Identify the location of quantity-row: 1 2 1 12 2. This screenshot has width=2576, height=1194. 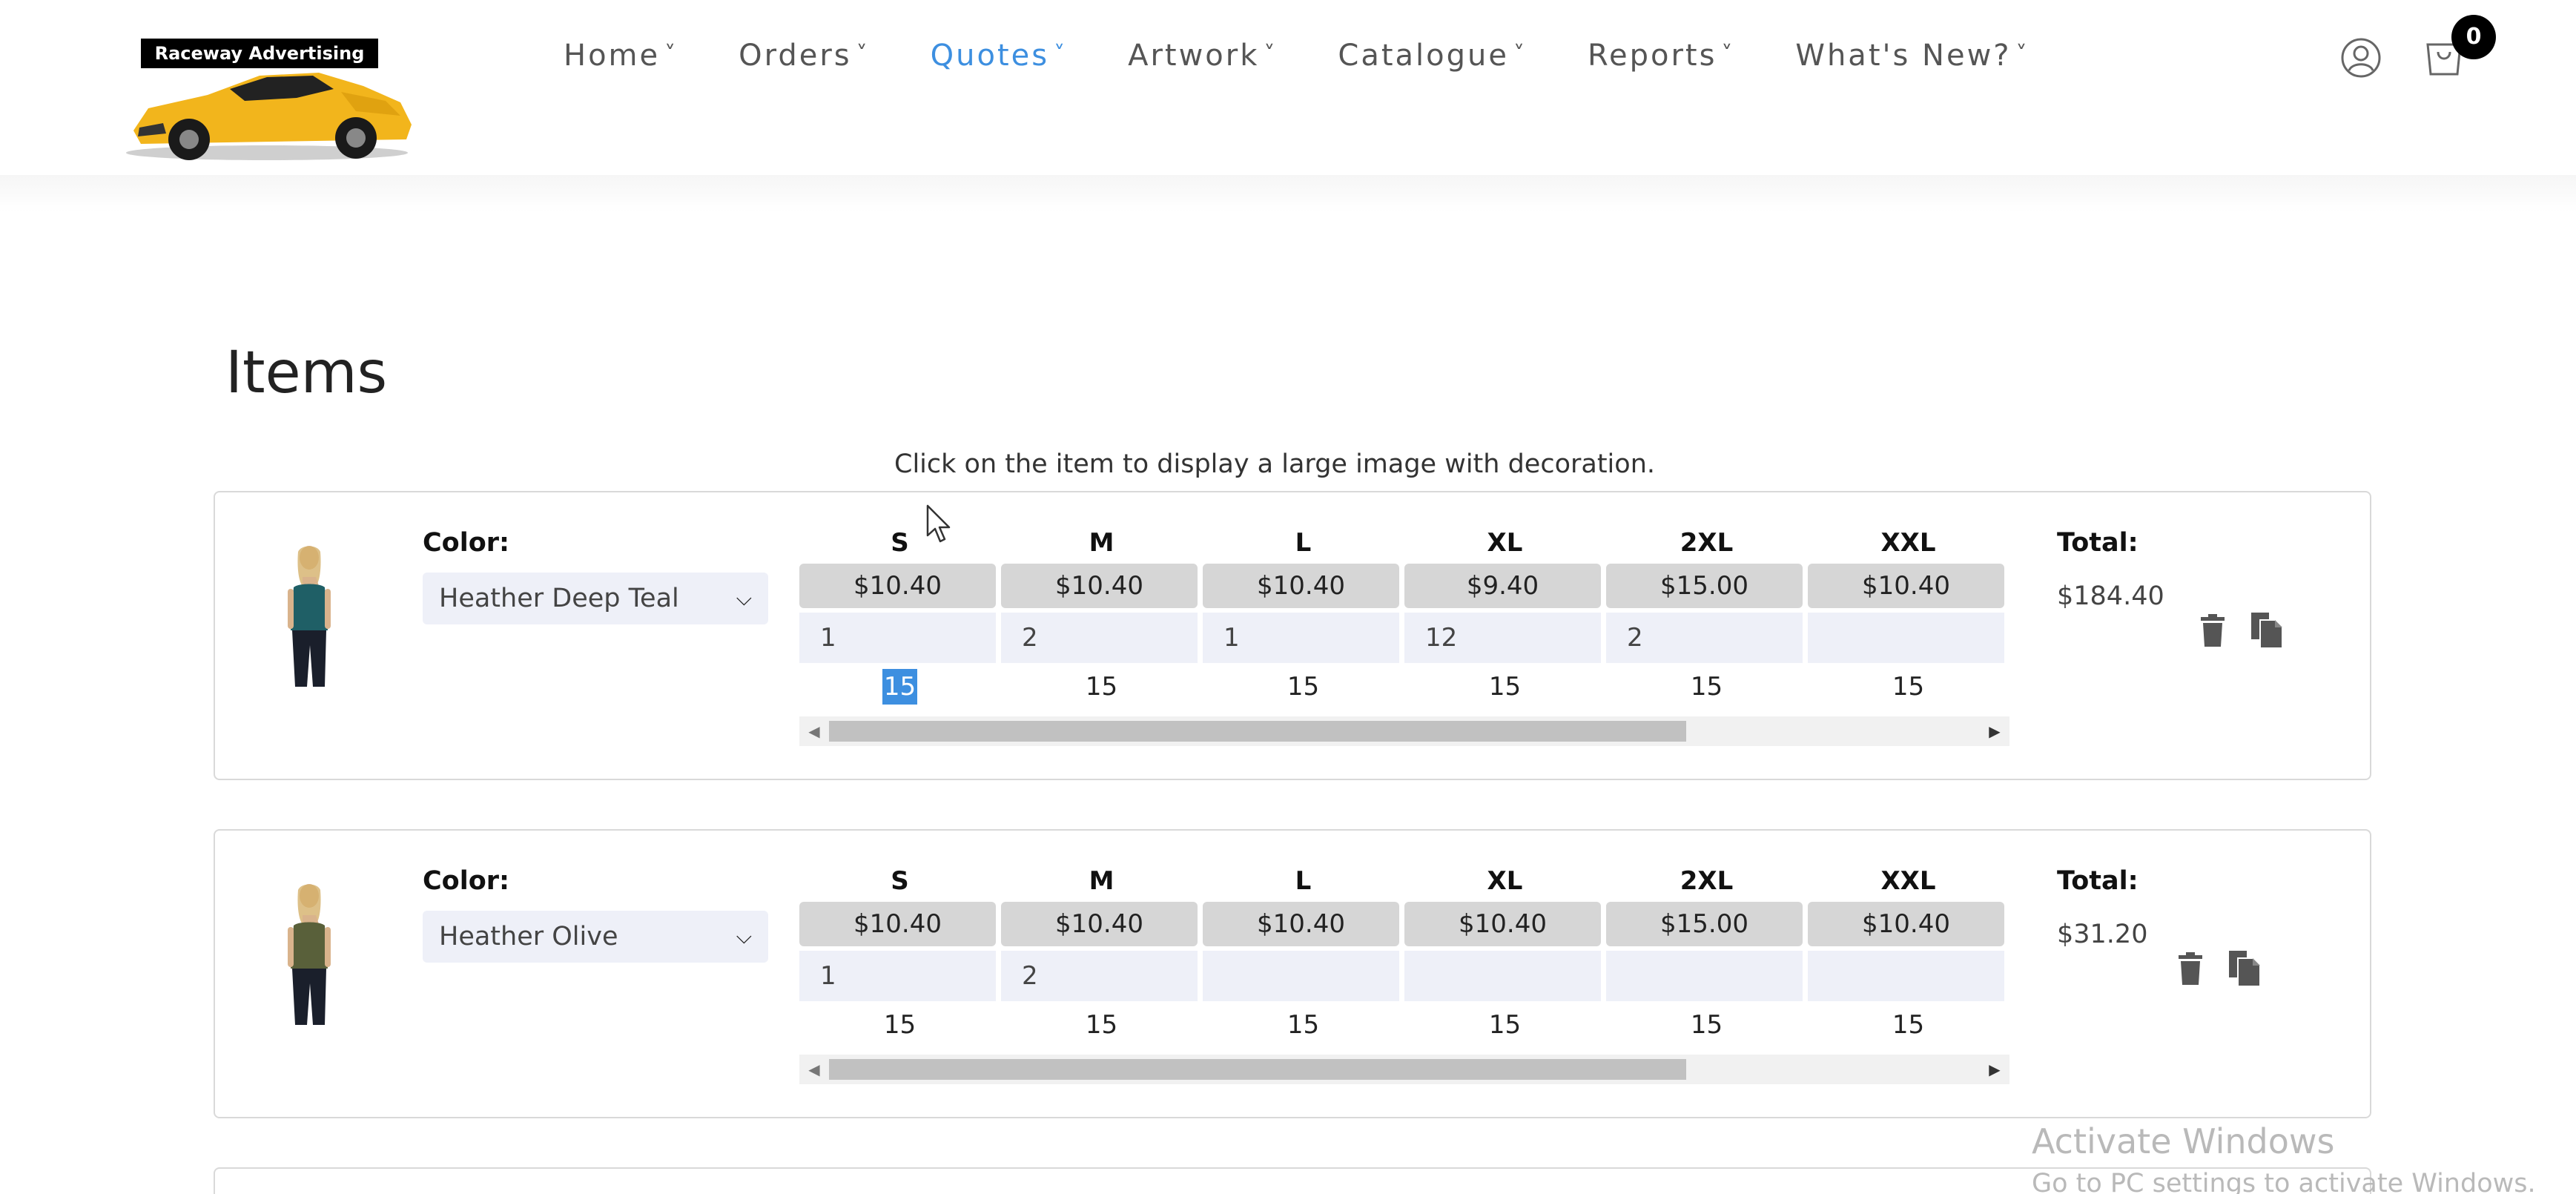
(1404, 636).